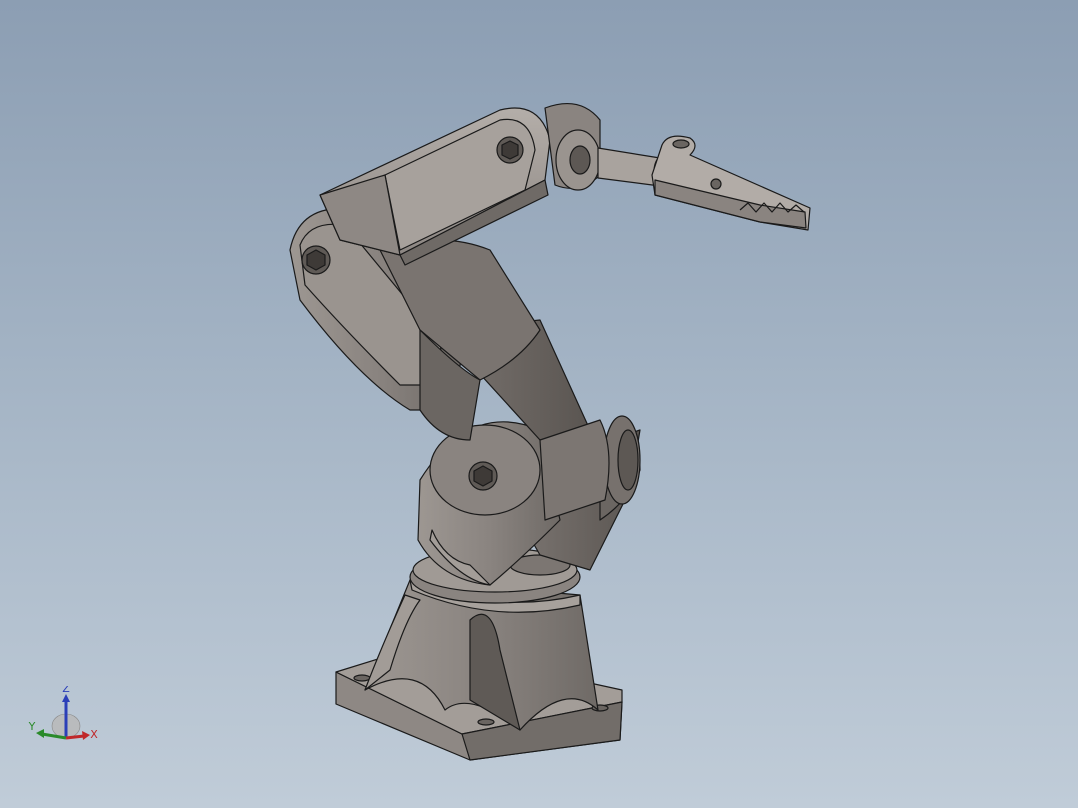  What do you see at coordinates (435, 186) in the screenshot?
I see `forearm-link` at bounding box center [435, 186].